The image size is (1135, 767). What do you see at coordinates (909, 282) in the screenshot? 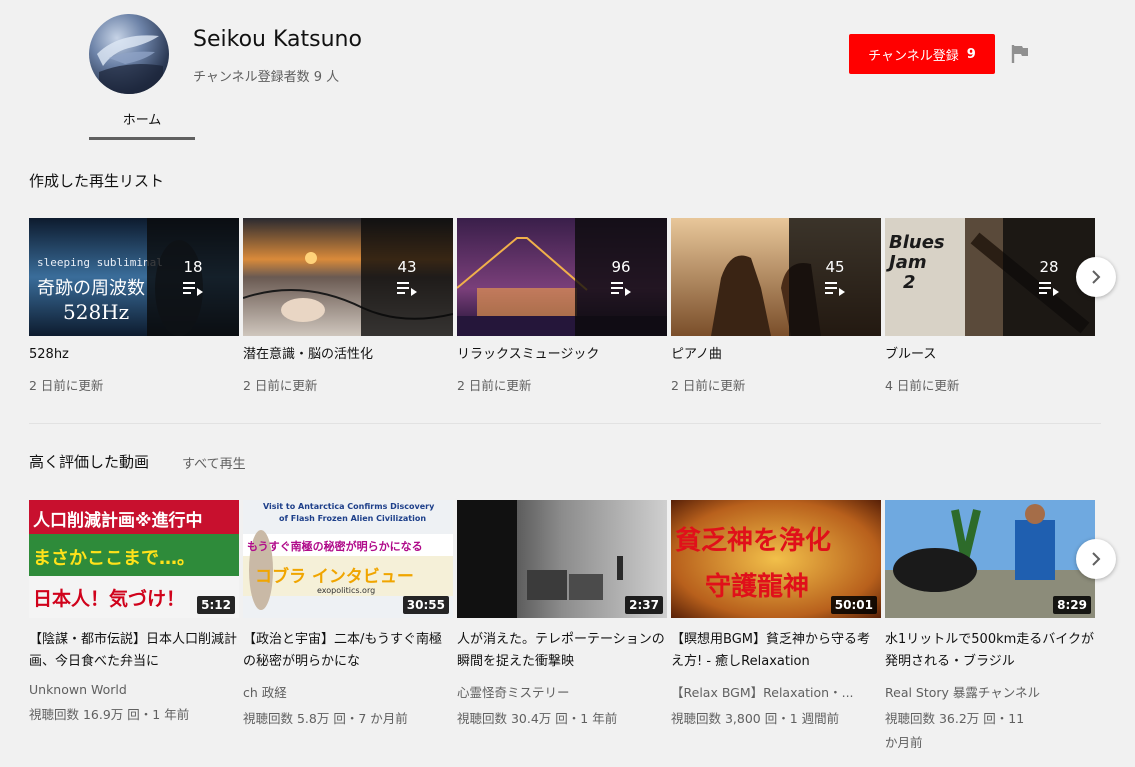
I see `thumb-caption: 2` at bounding box center [909, 282].